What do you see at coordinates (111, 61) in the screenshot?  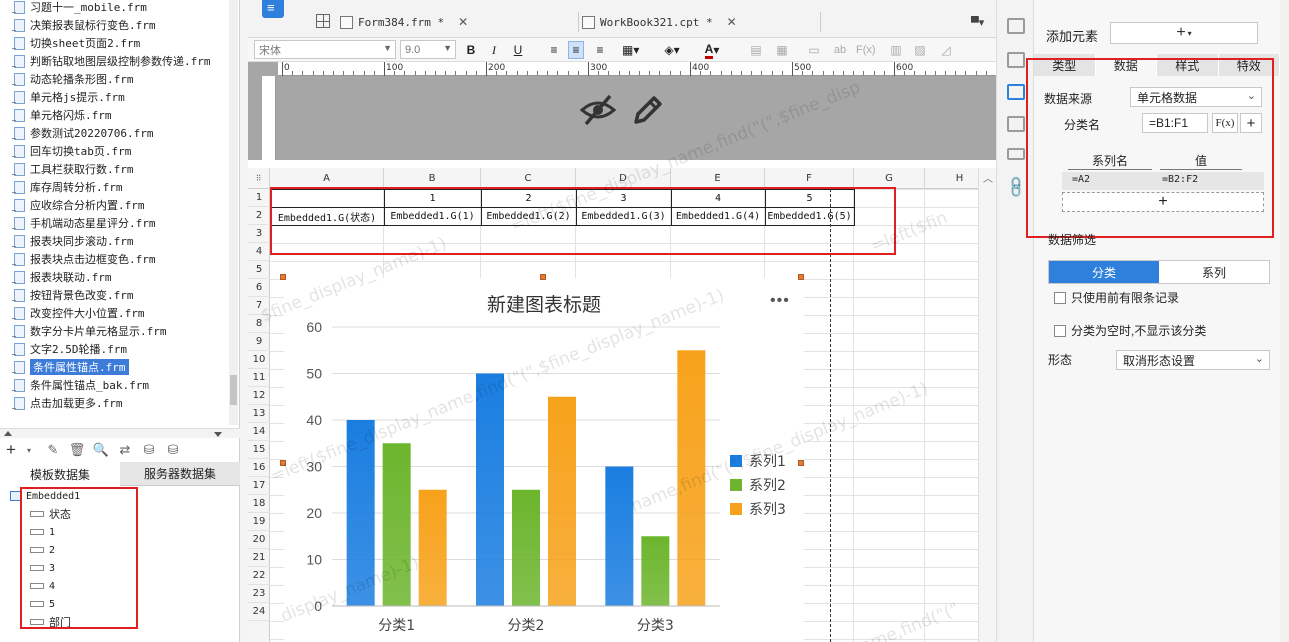 I see `file-item: 判断钻取地图层级控制参数传递.frm` at bounding box center [111, 61].